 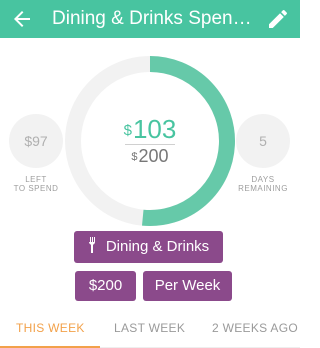 I want to click on budget-value: 200, so click(x=153, y=156).